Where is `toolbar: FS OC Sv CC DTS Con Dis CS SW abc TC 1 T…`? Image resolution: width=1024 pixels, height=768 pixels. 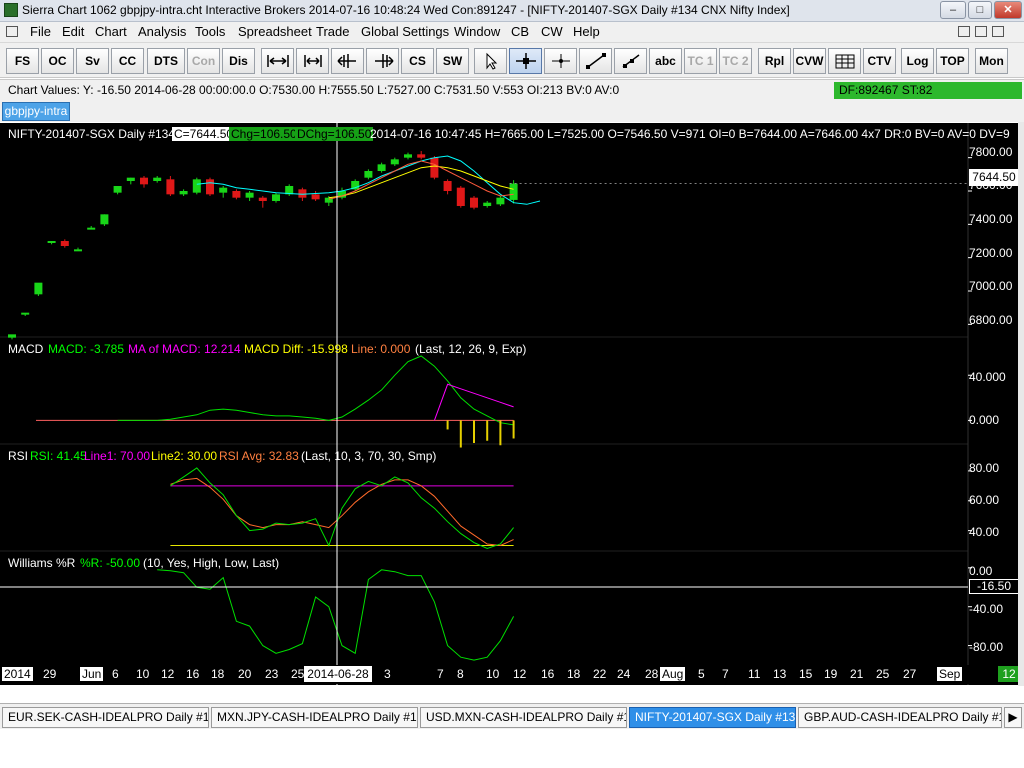 toolbar: FS OC Sv CC DTS Con Dis CS SW abc TC 1 T… is located at coordinates (512, 60).